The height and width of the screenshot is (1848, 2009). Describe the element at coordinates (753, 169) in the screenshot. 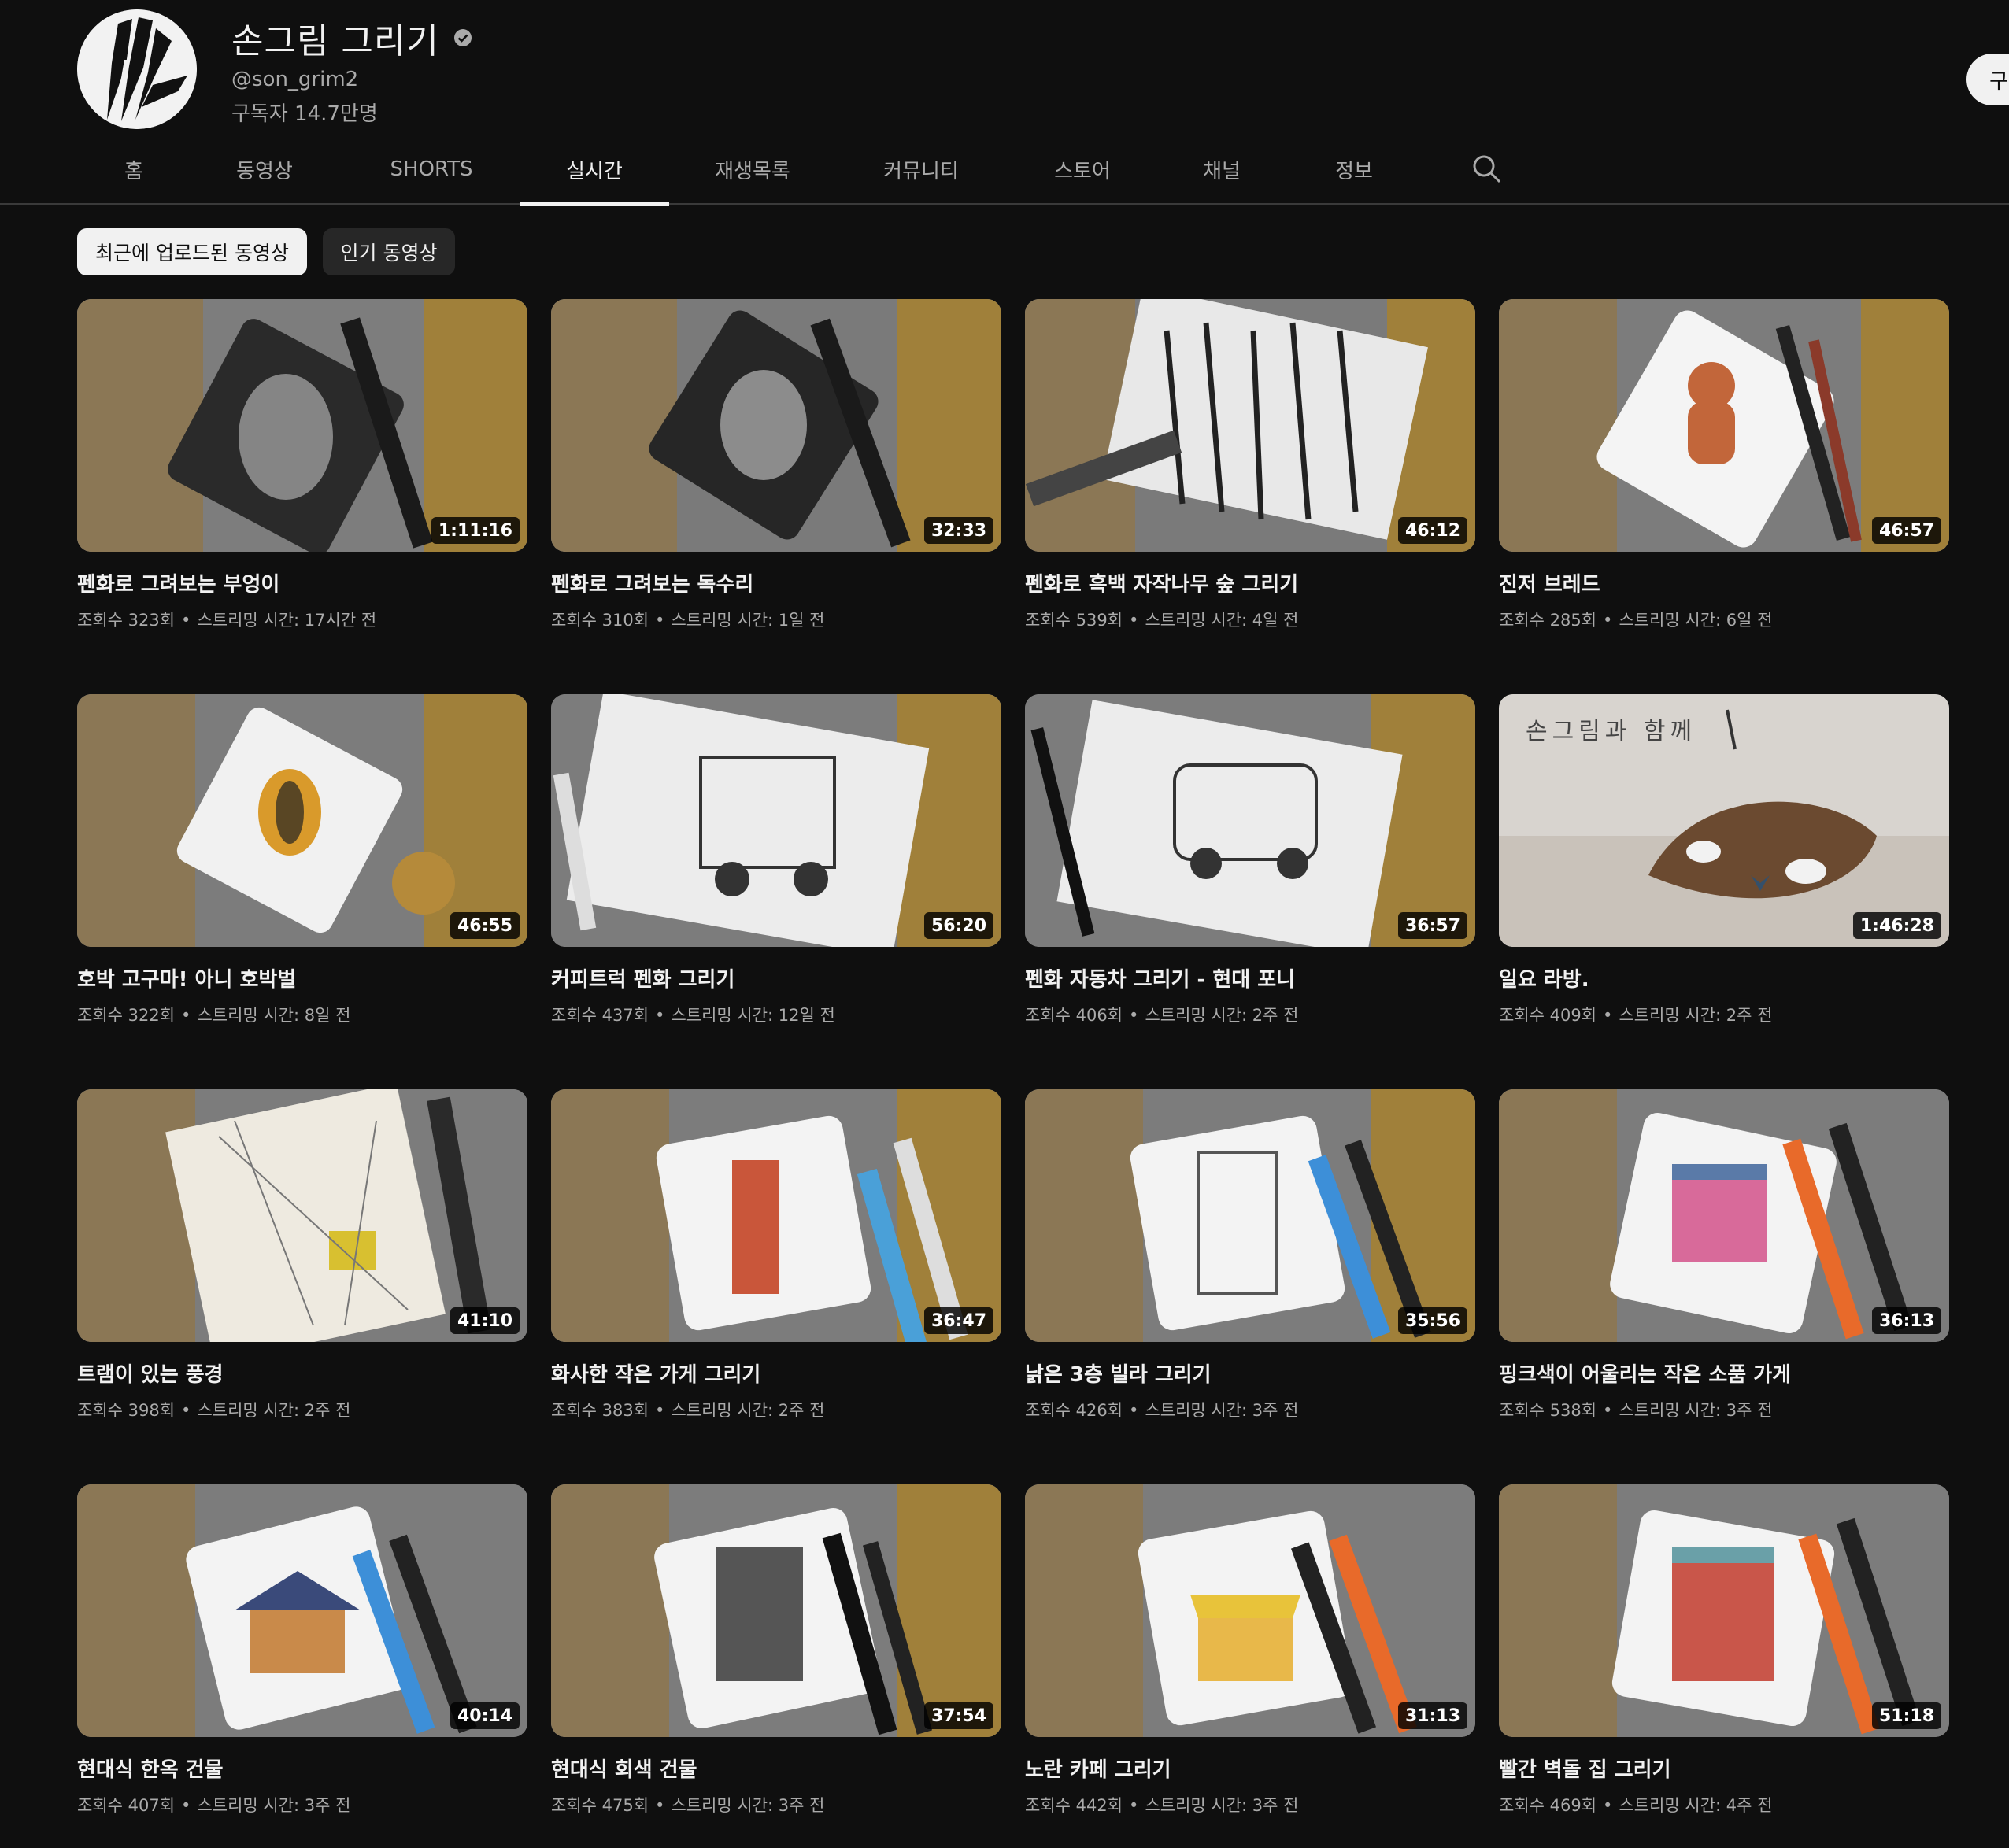

I see `tab-playlists: 재생목록` at that location.